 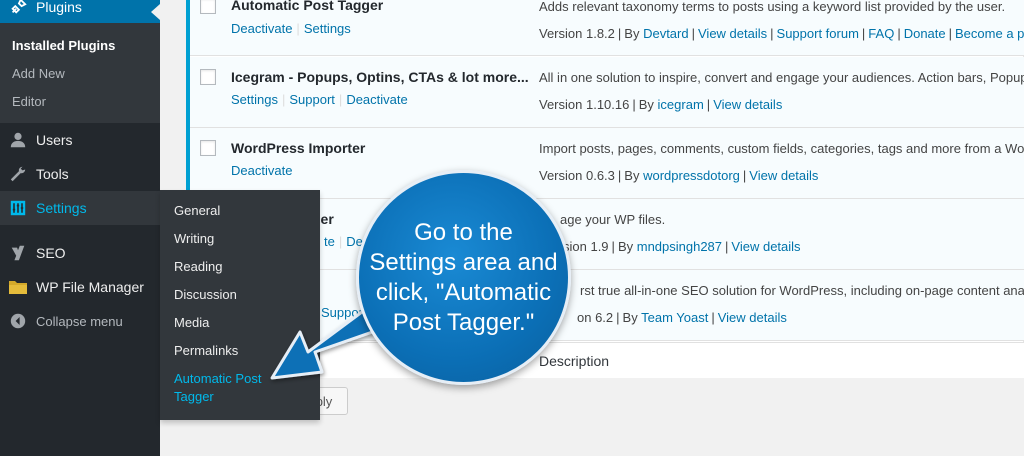 I want to click on plug-icon, so click(x=18, y=8).